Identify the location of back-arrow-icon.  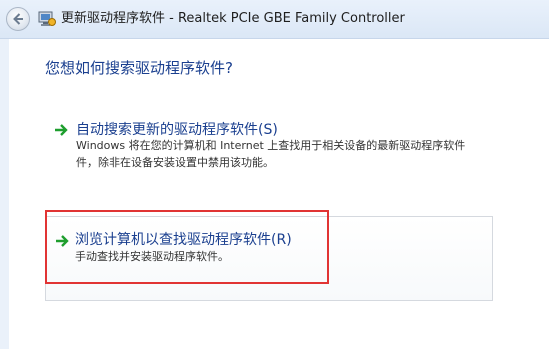
(18, 19).